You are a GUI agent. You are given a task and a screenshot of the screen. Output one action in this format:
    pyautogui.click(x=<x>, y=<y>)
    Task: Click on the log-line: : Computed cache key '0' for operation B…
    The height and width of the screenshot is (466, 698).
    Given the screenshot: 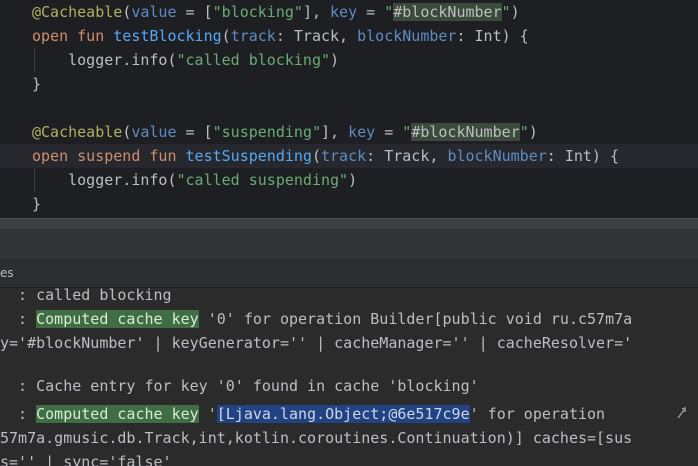 What is the action you would take?
    pyautogui.click(x=316, y=319)
    